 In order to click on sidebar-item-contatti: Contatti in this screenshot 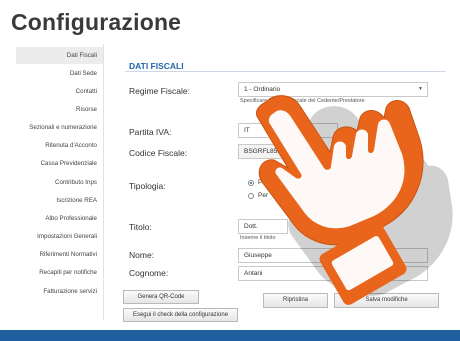, I will do `click(86, 92)`.